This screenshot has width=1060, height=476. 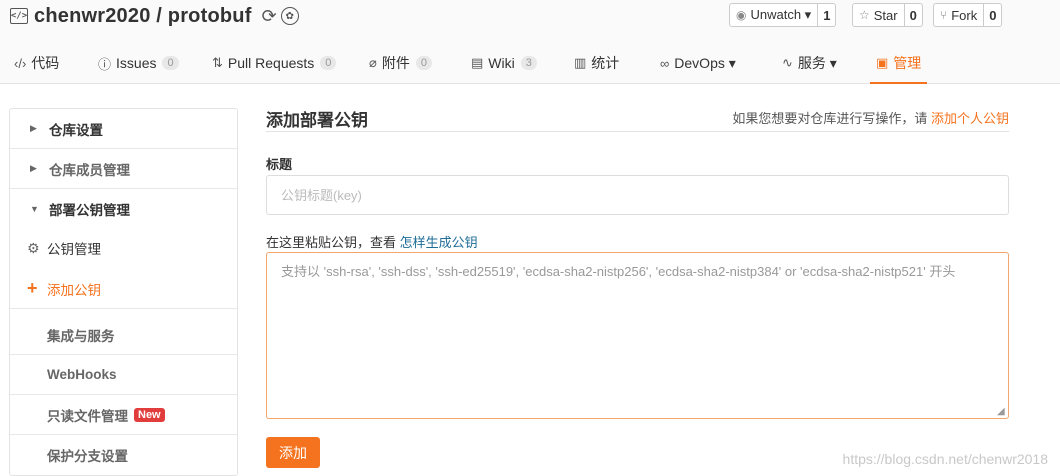 I want to click on admin-icon: ▣, so click(x=882, y=62).